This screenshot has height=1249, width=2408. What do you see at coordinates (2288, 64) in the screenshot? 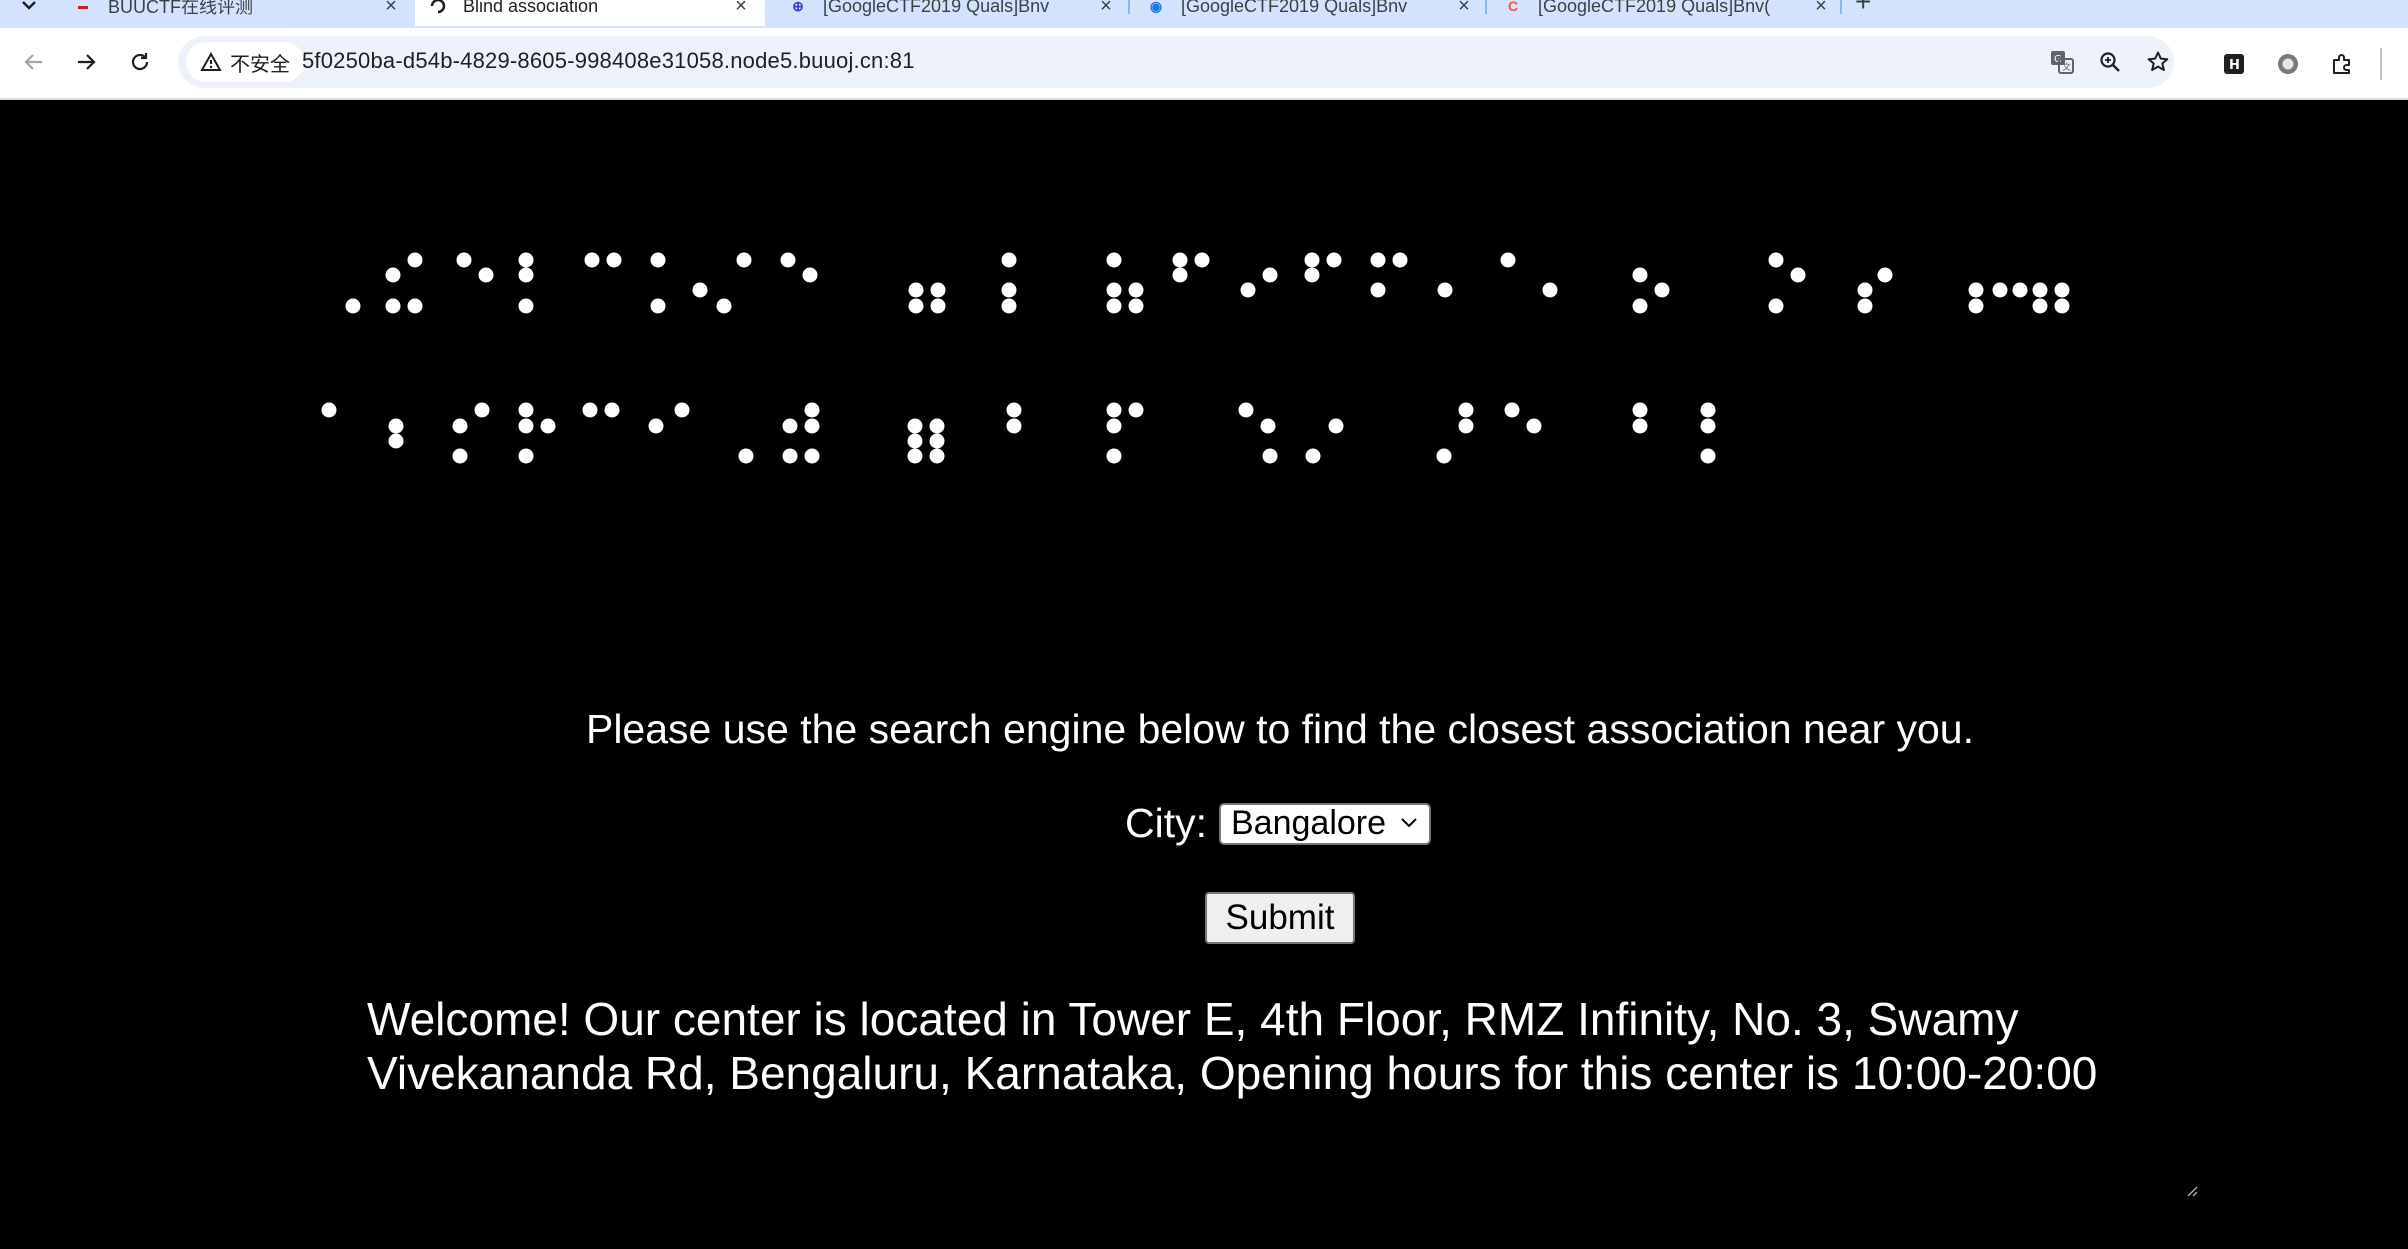
I see `extension-circle-button` at bounding box center [2288, 64].